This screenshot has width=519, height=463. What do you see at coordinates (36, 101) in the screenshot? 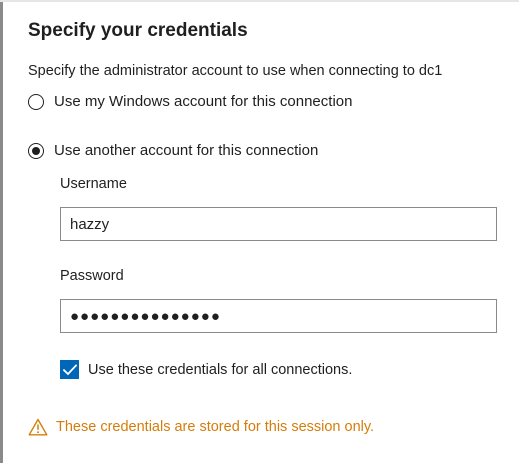
I see `radio-button-unselected` at bounding box center [36, 101].